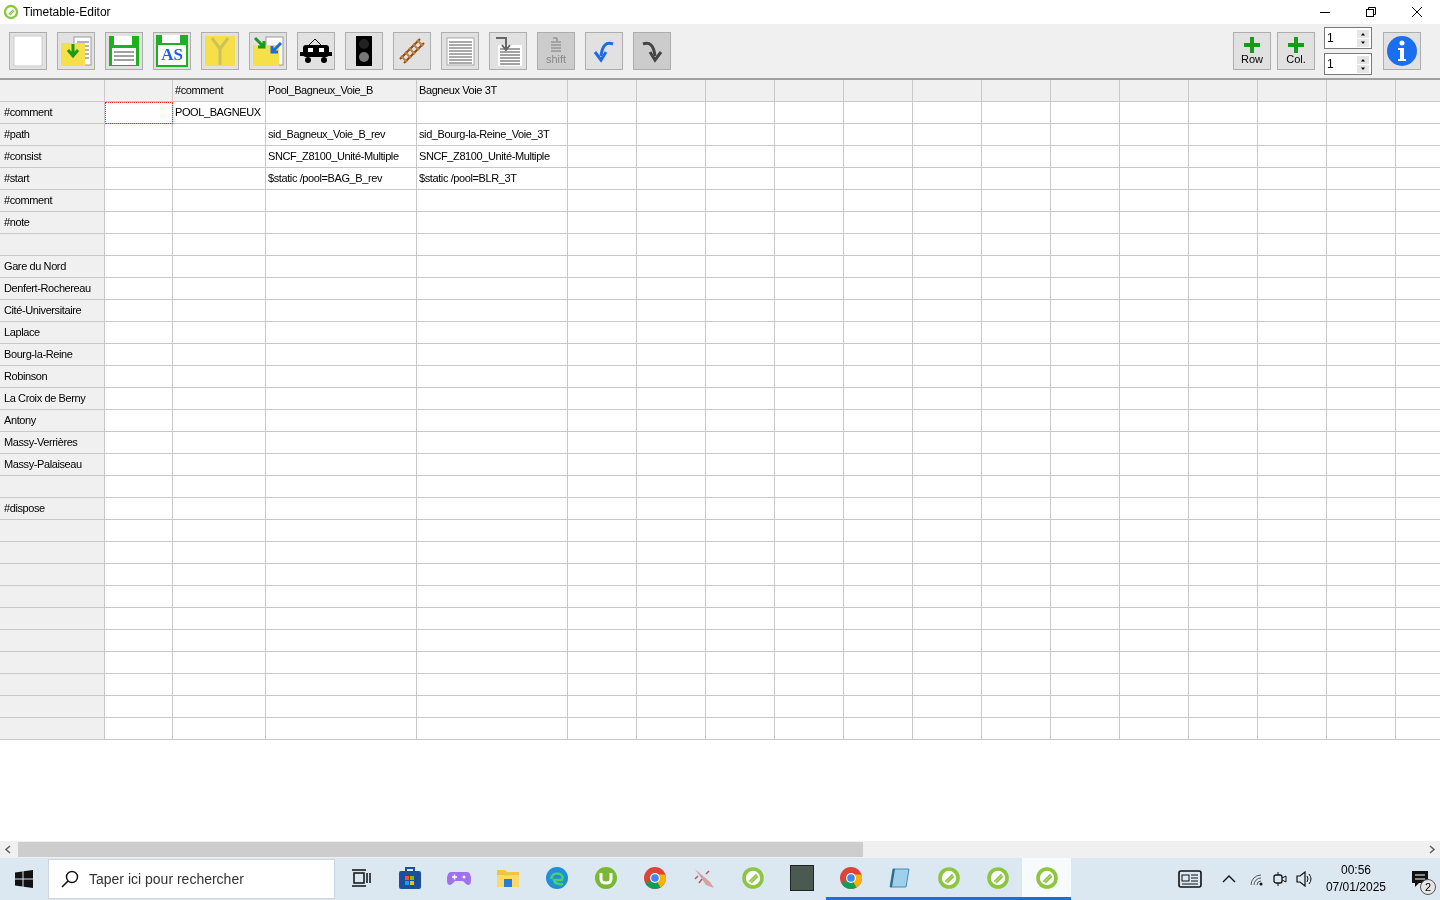 Image resolution: width=1440 pixels, height=900 pixels. Describe the element at coordinates (1189, 879) in the screenshot. I see `news-icon` at that location.